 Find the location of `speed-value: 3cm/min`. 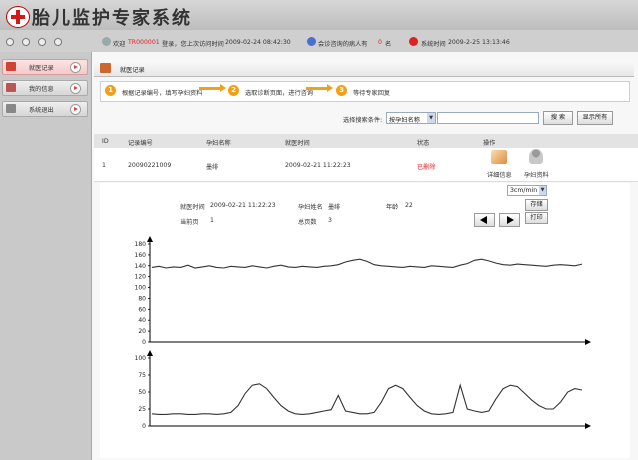

speed-value: 3cm/min is located at coordinates (524, 190).